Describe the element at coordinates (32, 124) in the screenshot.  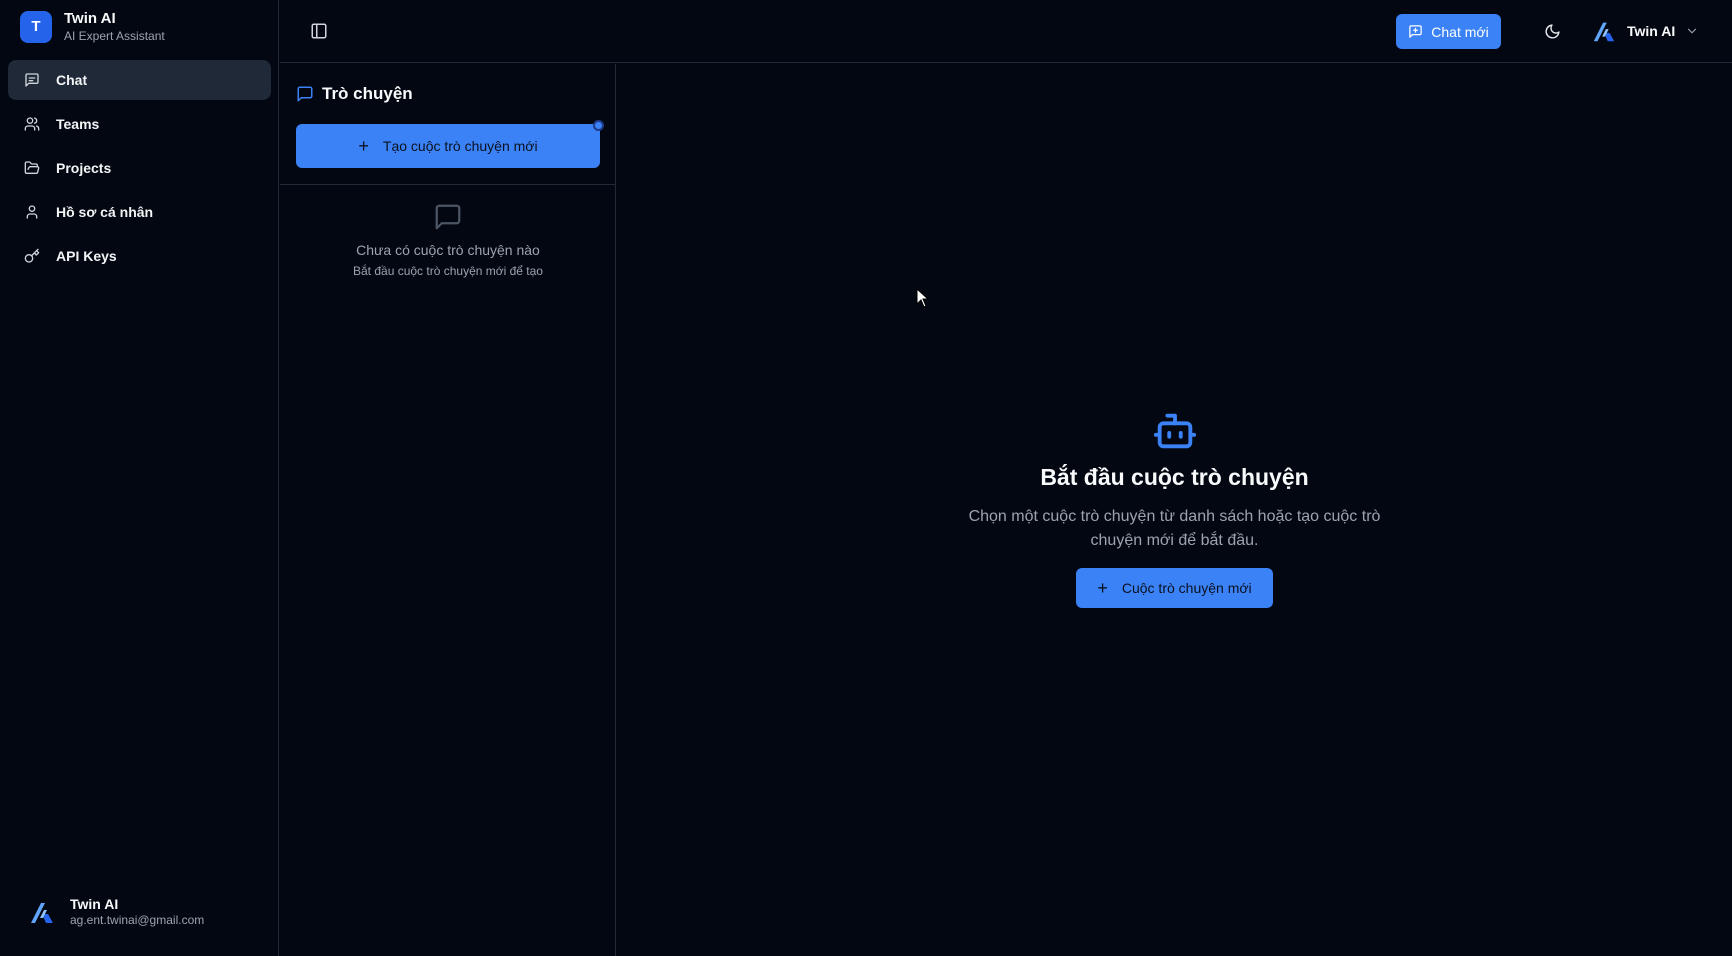
I see `users-icon` at that location.